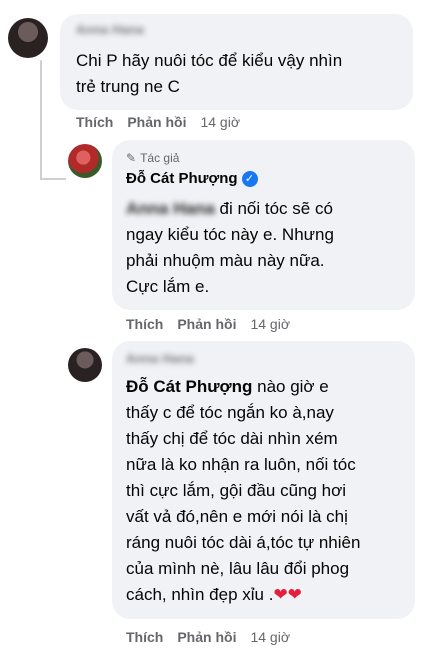 The image size is (439, 659). Describe the element at coordinates (287, 594) in the screenshot. I see `heart-emoji-icon: ❤❤` at that location.